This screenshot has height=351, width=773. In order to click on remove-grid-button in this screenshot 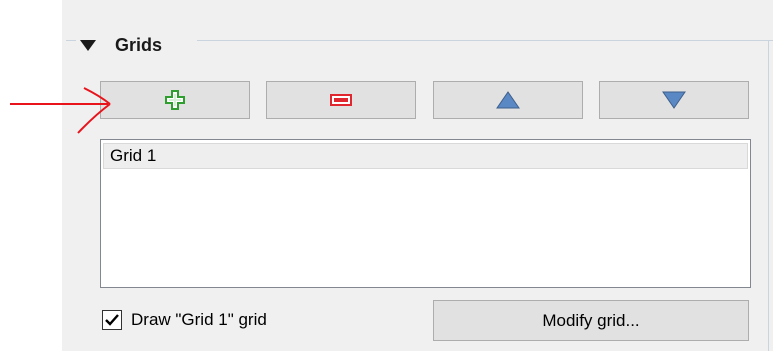, I will do `click(341, 100)`.